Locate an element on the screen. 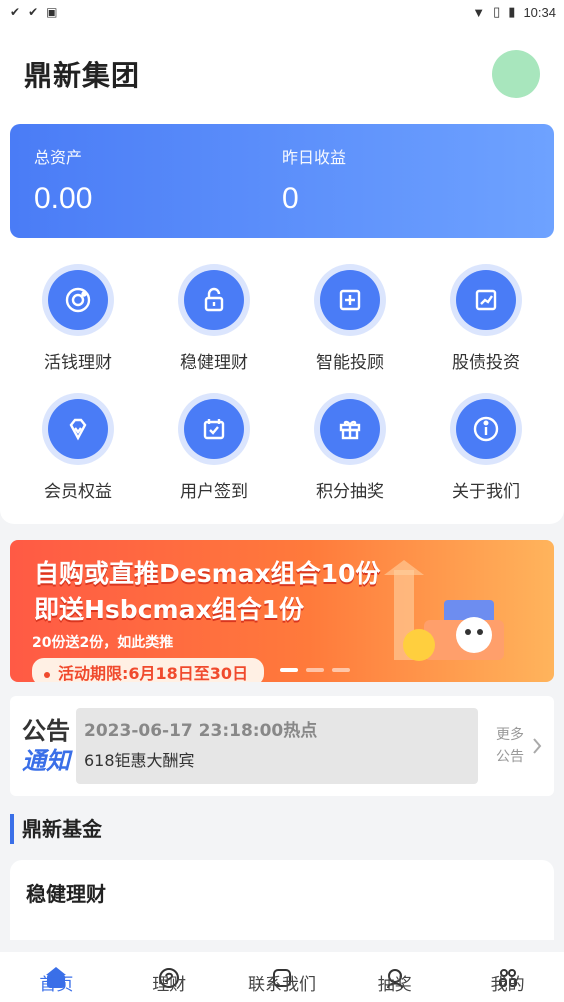  chart-up-icon is located at coordinates (486, 300).